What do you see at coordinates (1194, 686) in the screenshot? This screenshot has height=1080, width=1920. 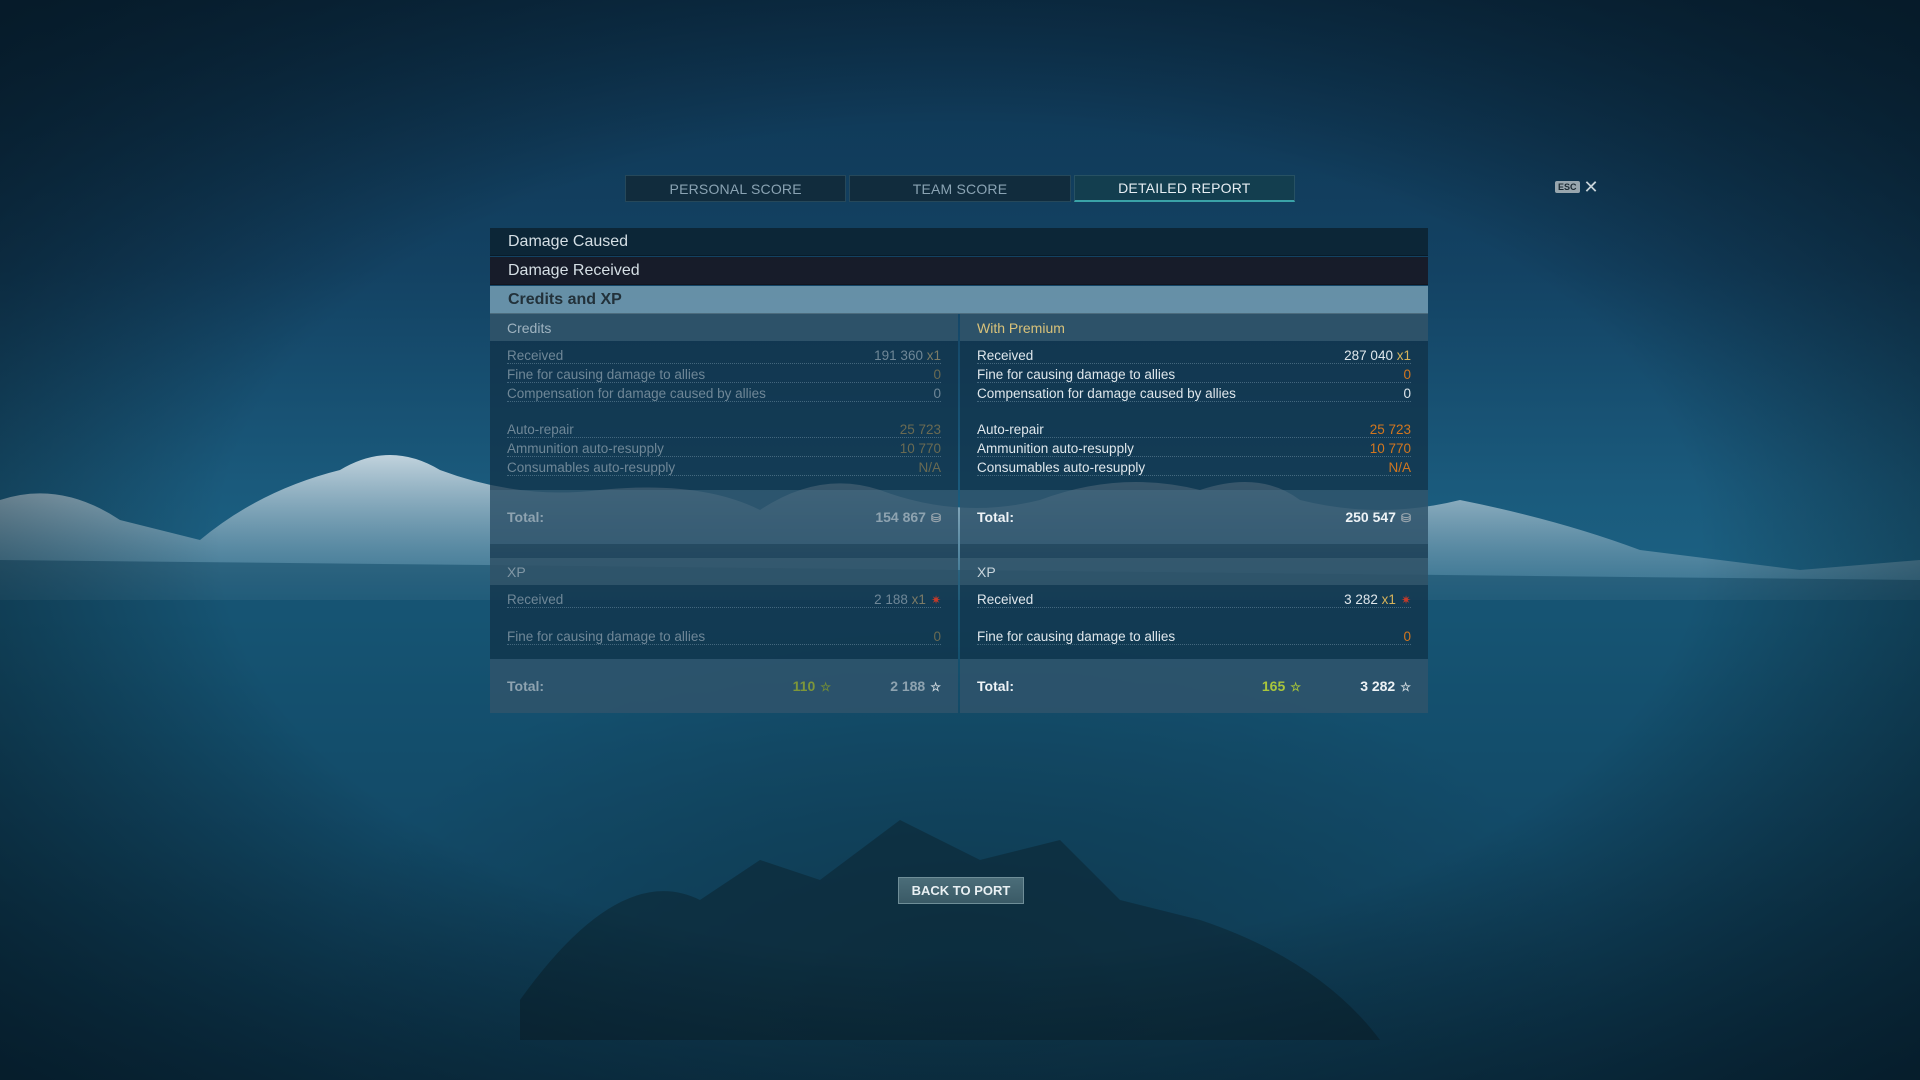 I see `xp-total: Total: 165 ☆ 3 282 ☆` at bounding box center [1194, 686].